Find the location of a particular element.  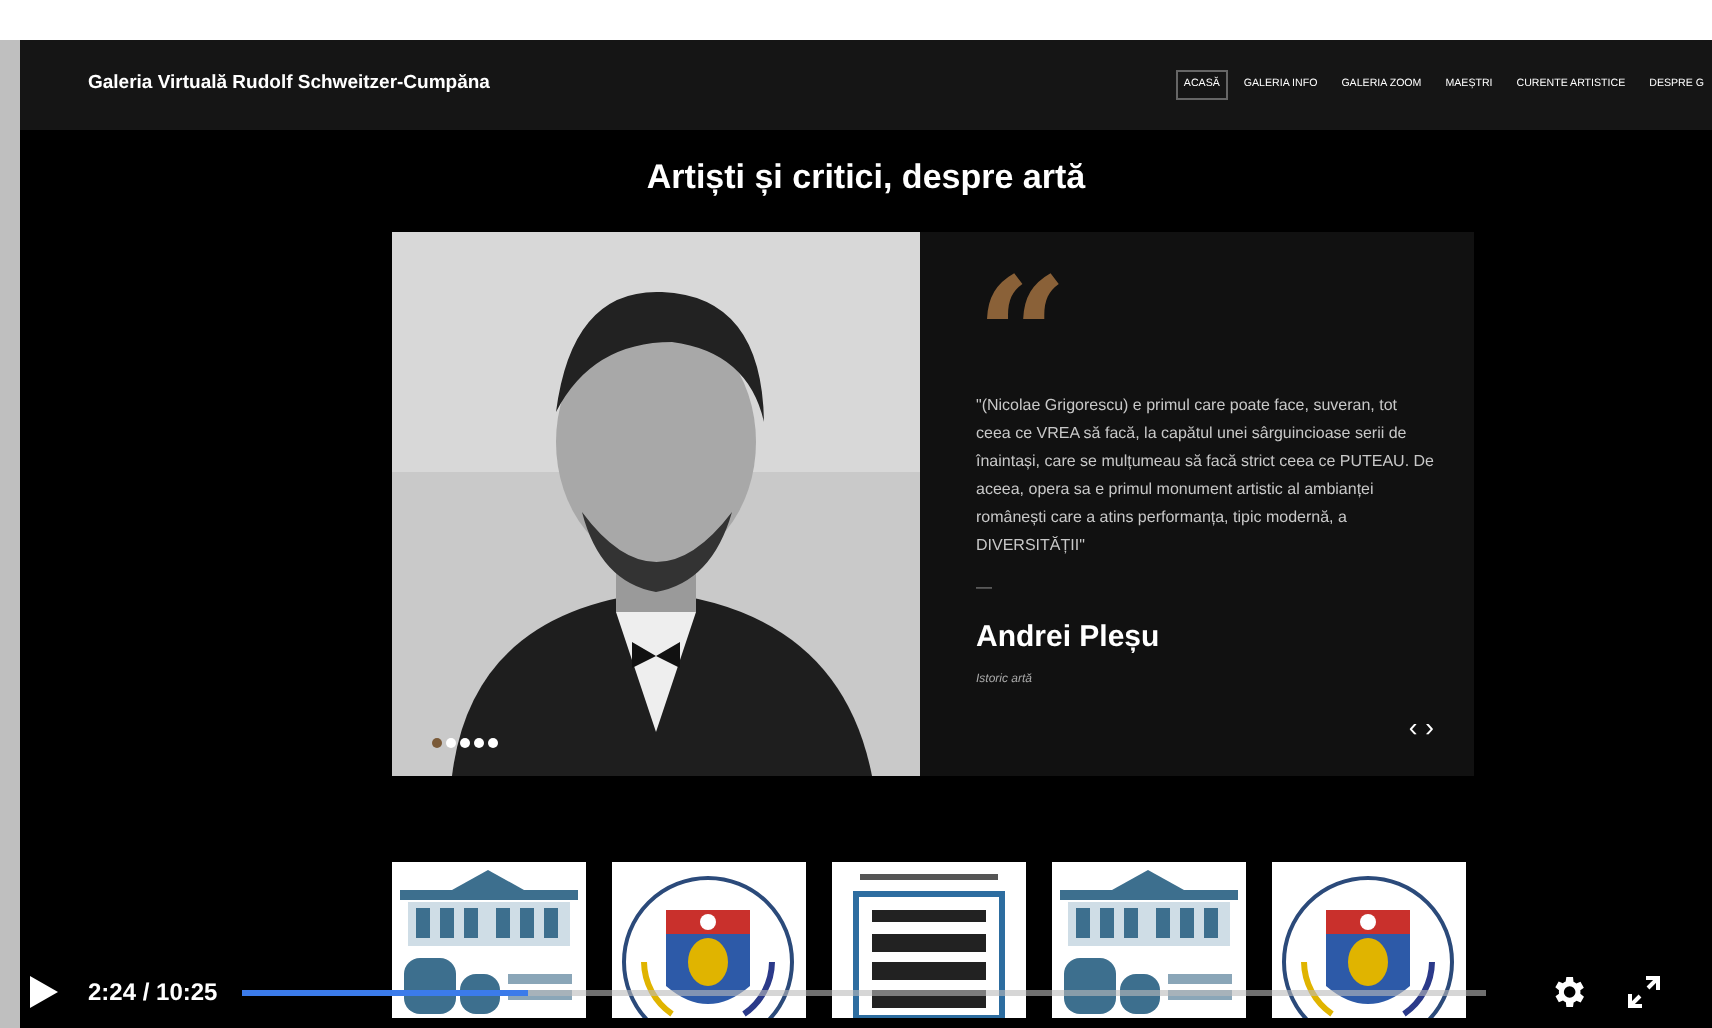

author-name: Andrei Pleșu is located at coordinates (1068, 637).